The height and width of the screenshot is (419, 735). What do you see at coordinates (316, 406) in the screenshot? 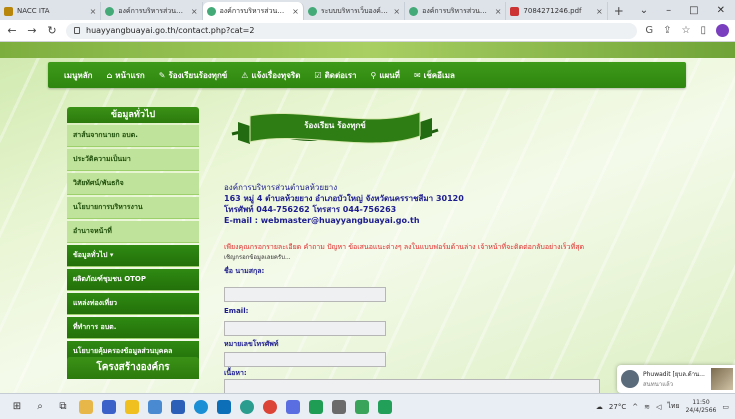
I see `line-icon` at bounding box center [316, 406].